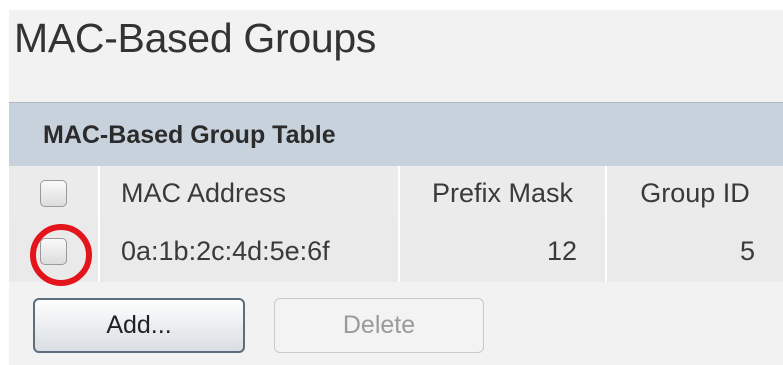  Describe the element at coordinates (503, 193) in the screenshot. I see `column-header-prefix-mask: Prefix Mask` at that location.